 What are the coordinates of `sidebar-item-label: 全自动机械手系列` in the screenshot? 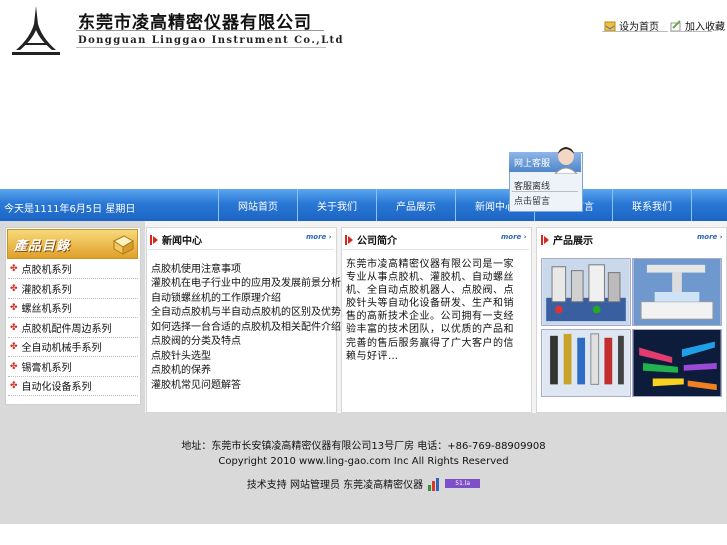 It's located at (61, 348).